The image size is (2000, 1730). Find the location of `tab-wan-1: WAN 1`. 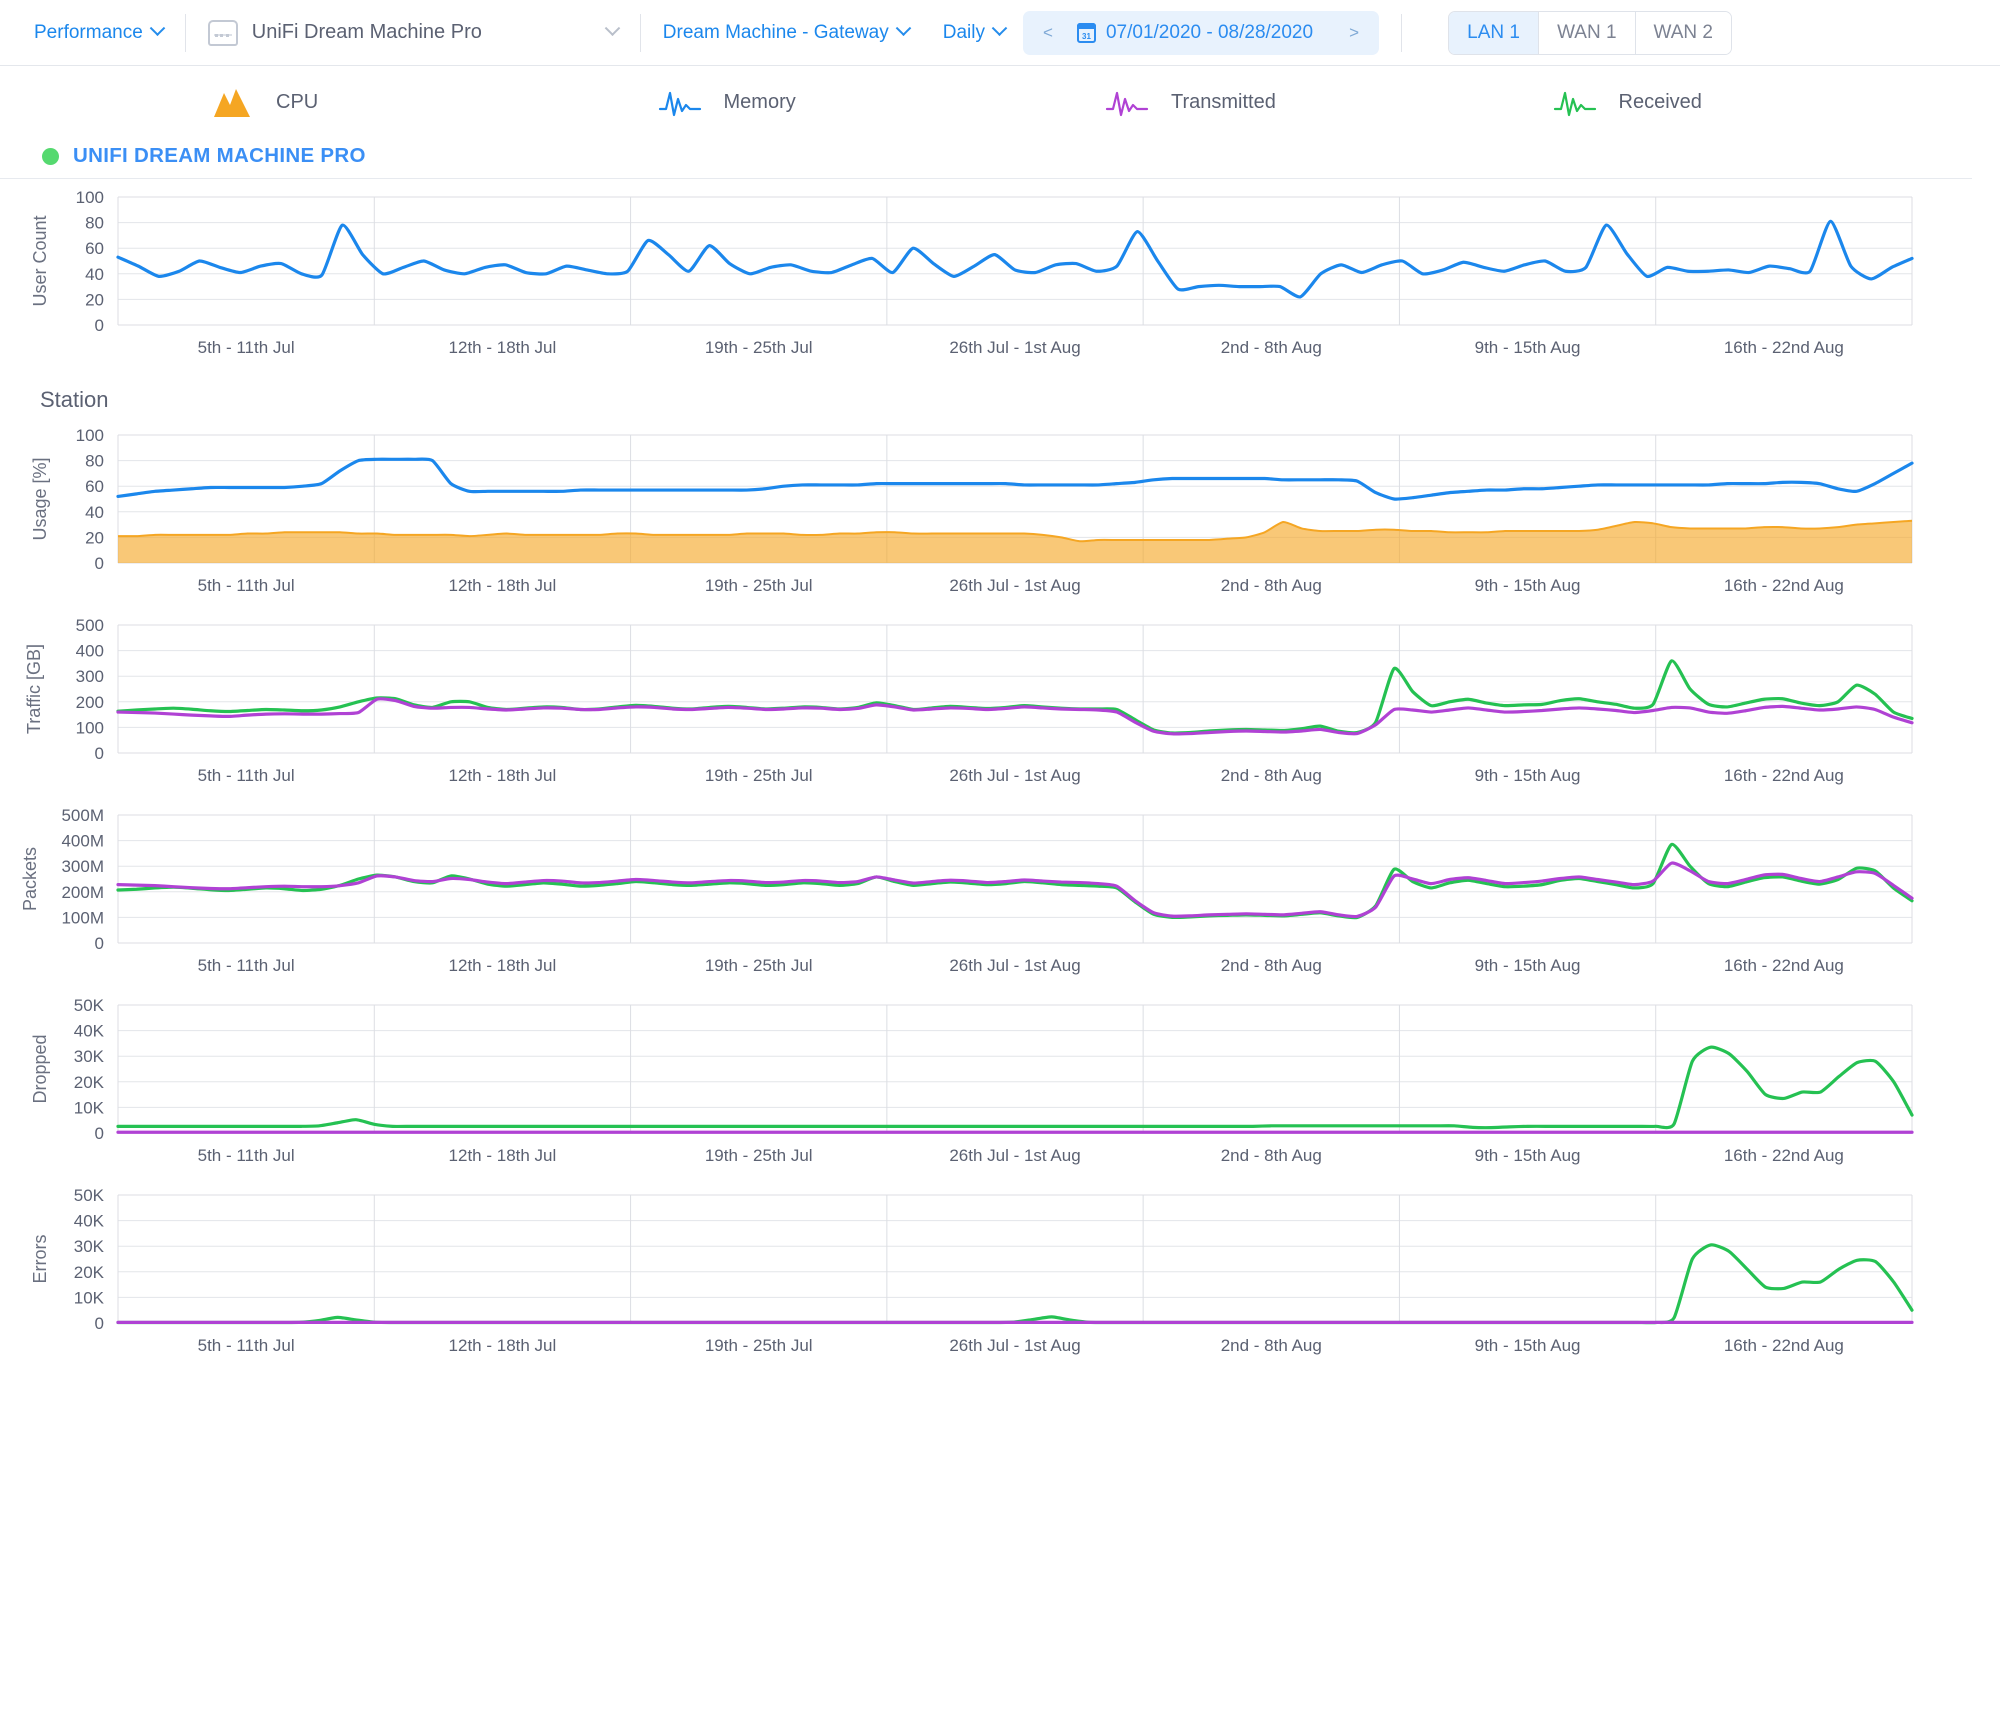

tab-wan-1: WAN 1 is located at coordinates (1587, 32).